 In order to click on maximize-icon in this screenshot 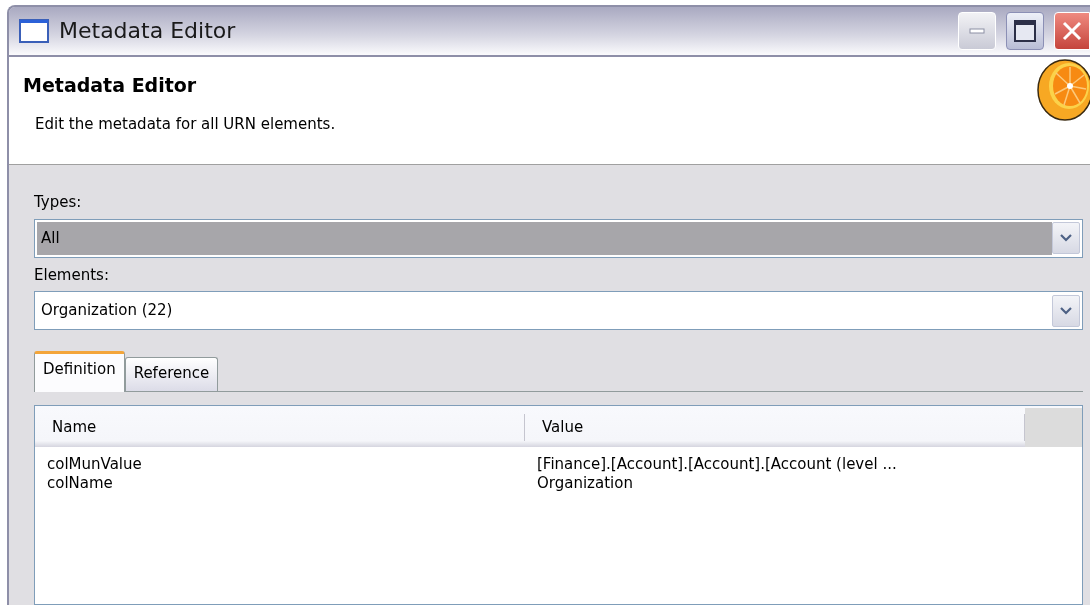, I will do `click(1025, 30)`.